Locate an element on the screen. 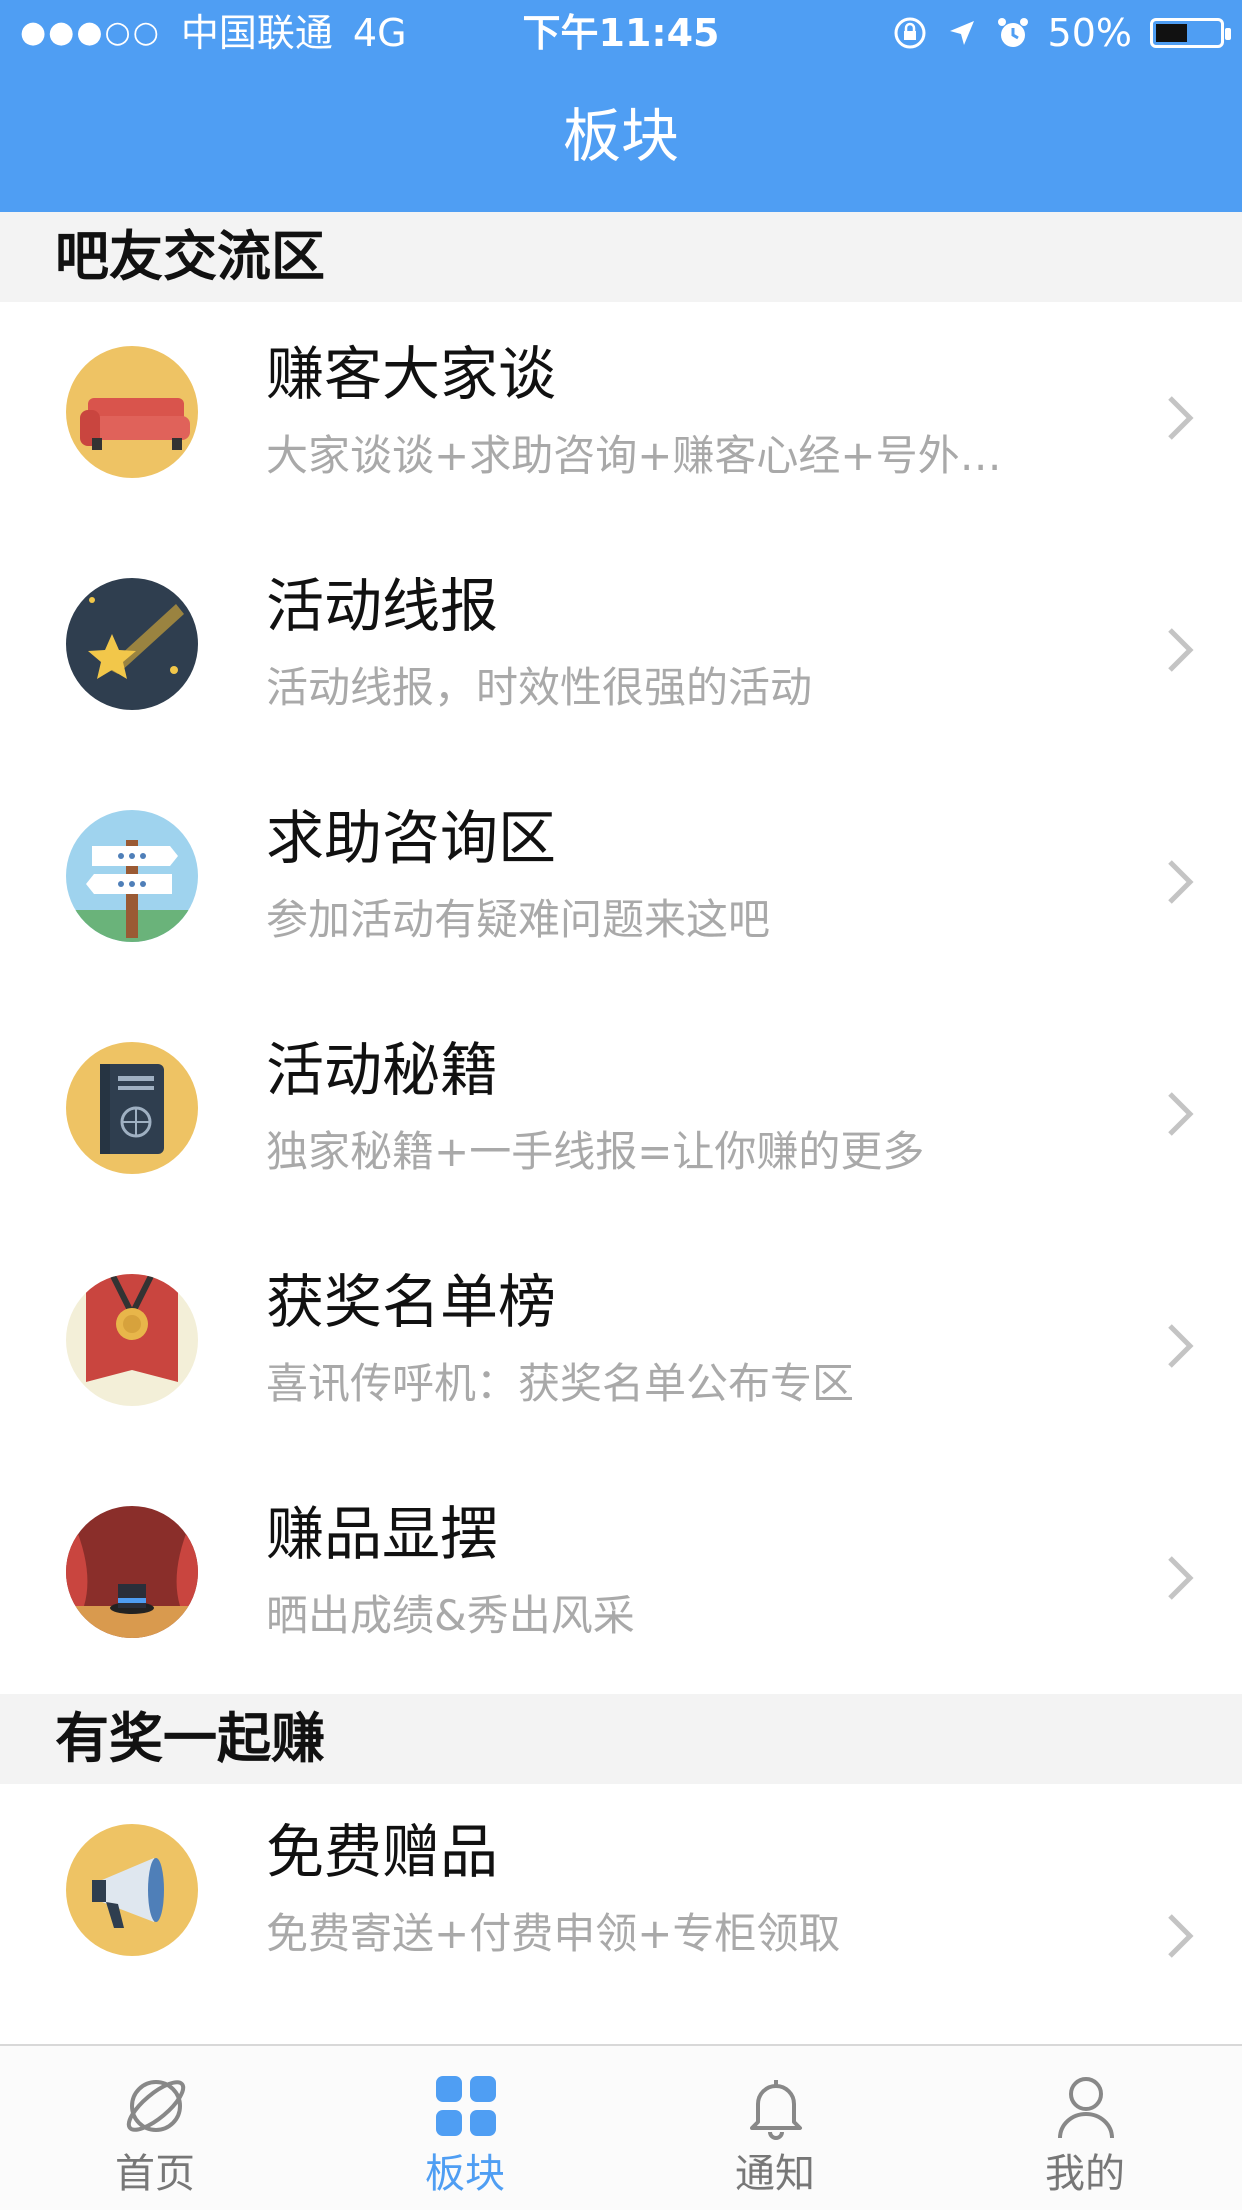 The height and width of the screenshot is (2210, 1242). megaphone-icon is located at coordinates (132, 1890).